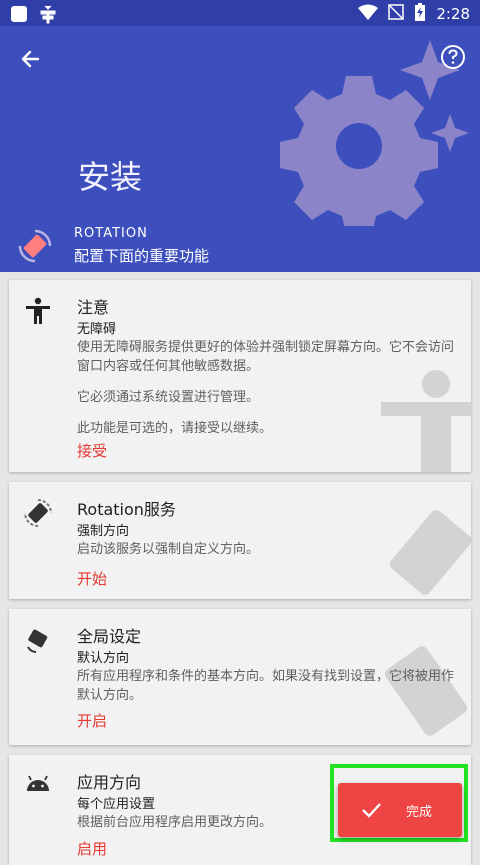  What do you see at coordinates (111, 233) in the screenshot?
I see `app-name: ROTATION` at bounding box center [111, 233].